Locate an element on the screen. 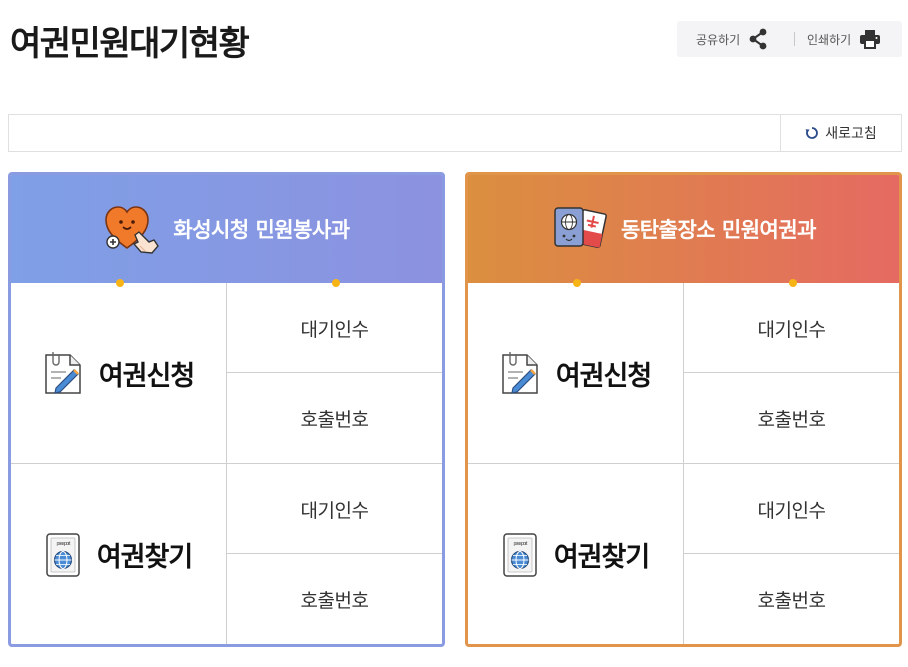 The image size is (908, 667). print-label: 인쇄하기 is located at coordinates (829, 39).